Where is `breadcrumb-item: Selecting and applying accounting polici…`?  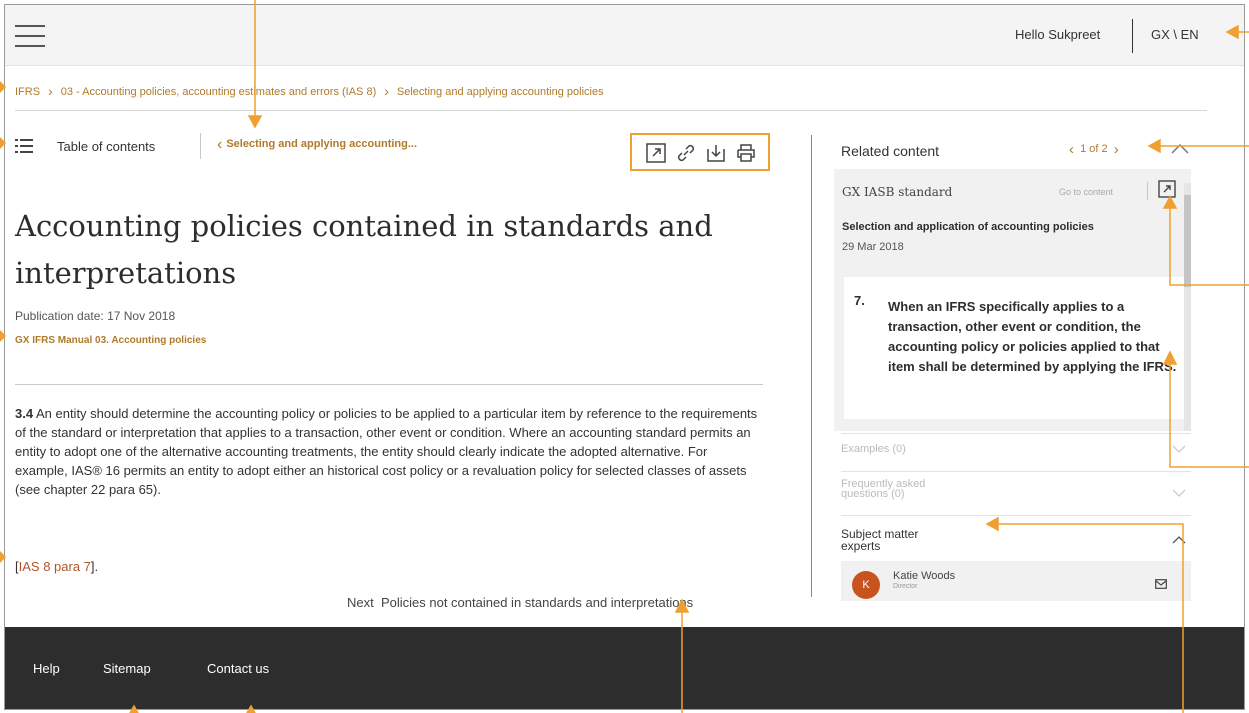 breadcrumb-item: Selecting and applying accounting polici… is located at coordinates (500, 92).